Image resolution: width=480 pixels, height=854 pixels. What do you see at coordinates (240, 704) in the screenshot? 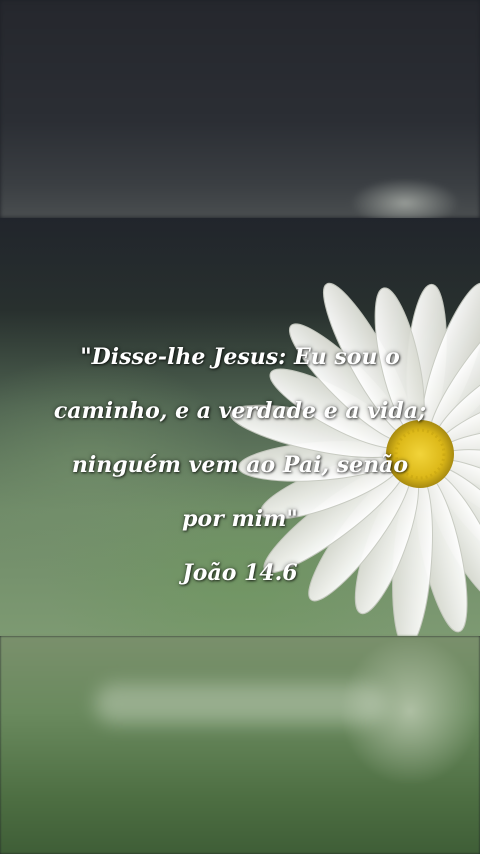
I see `blurred-caption` at bounding box center [240, 704].